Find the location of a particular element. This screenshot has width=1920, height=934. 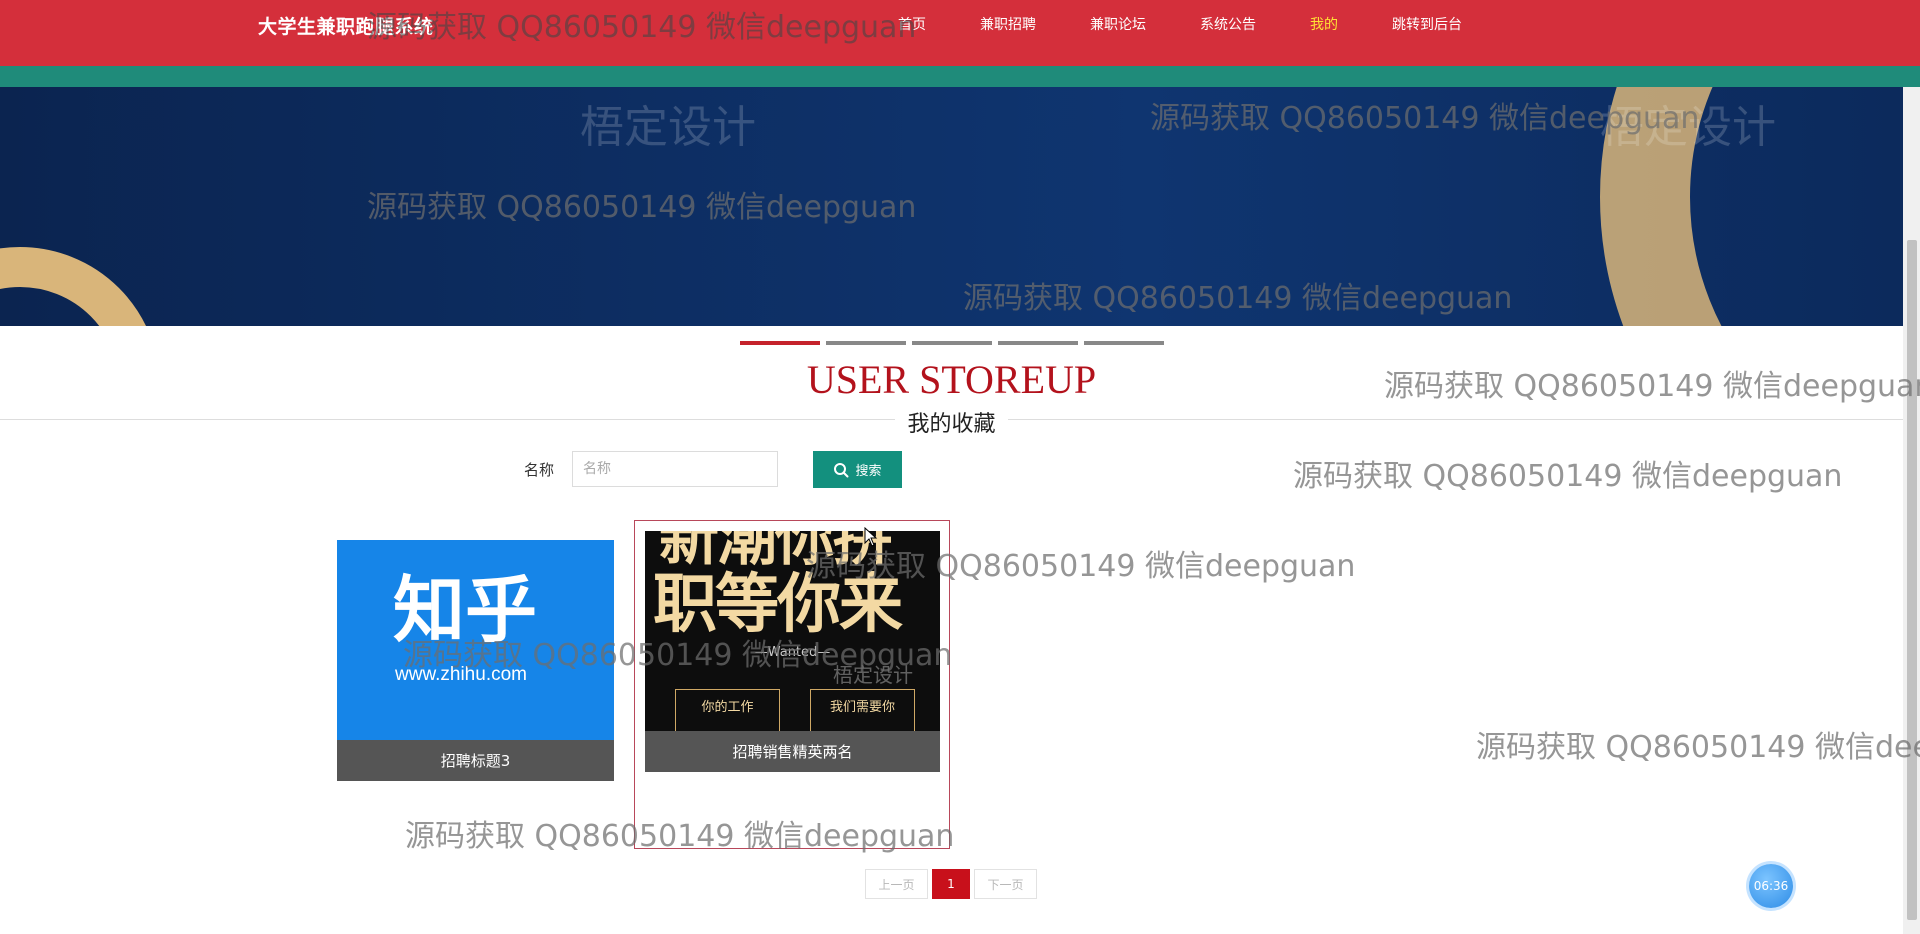

zhihu-logo-text: 知乎 is located at coordinates (465, 610).